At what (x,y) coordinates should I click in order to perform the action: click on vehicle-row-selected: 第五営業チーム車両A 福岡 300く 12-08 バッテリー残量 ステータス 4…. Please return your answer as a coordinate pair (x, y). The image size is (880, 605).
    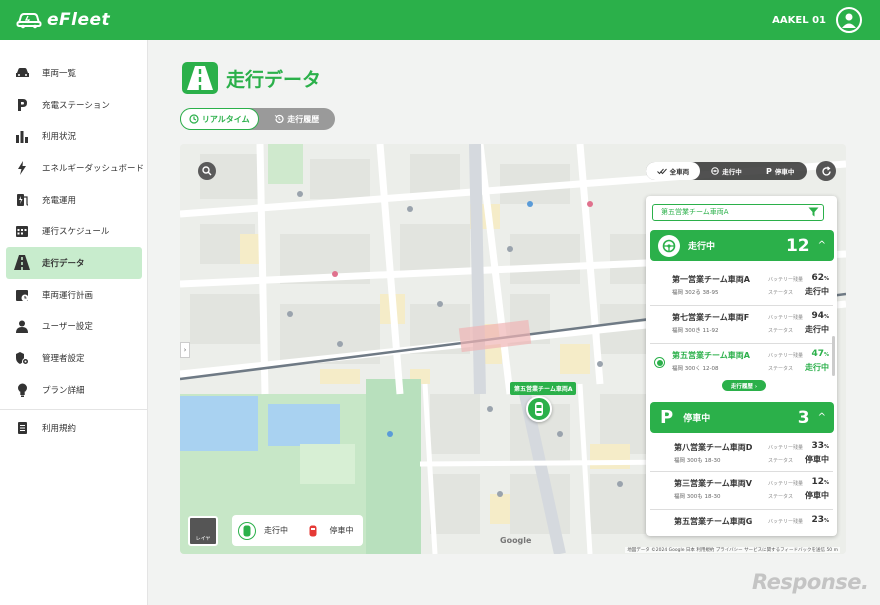
    Looking at the image, I should click on (741, 371).